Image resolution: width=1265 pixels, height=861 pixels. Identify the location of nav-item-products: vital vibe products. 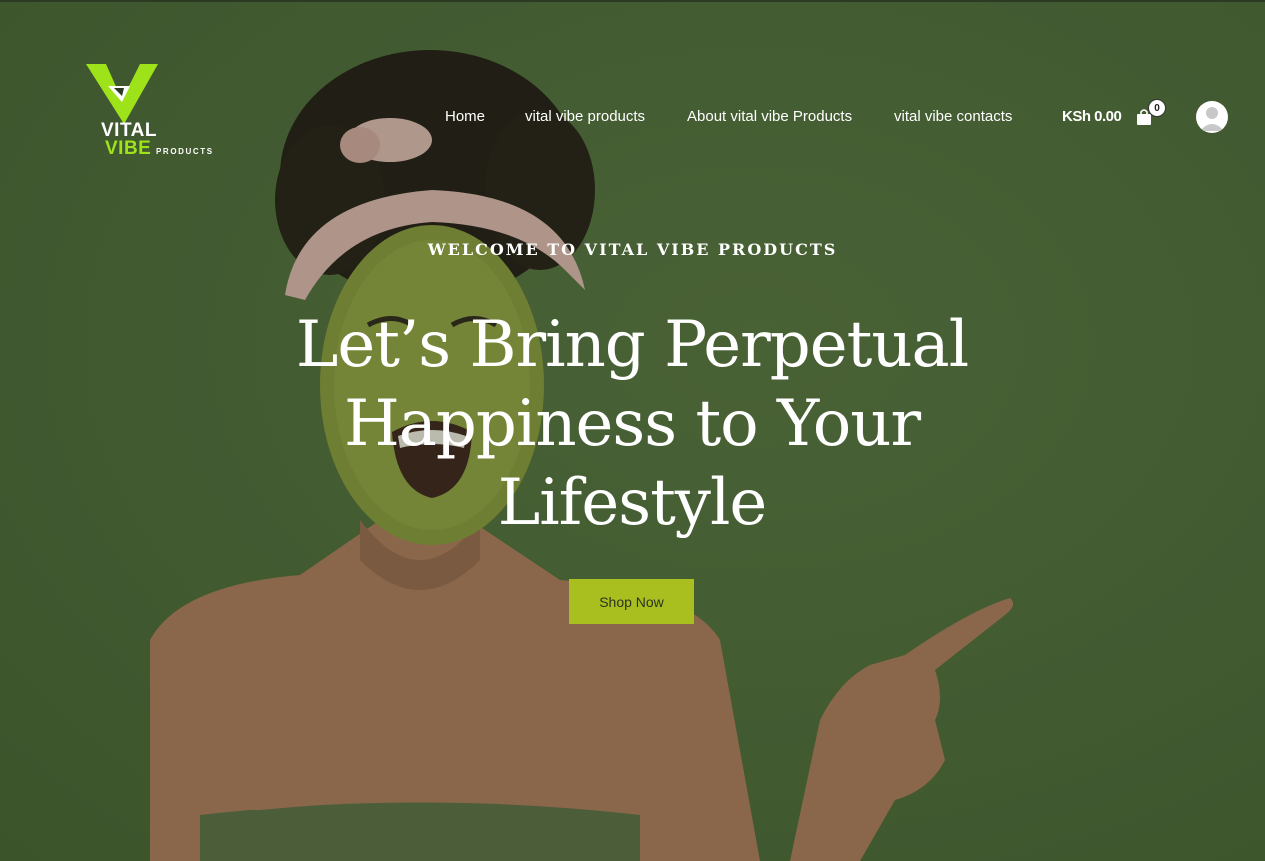
(585, 116).